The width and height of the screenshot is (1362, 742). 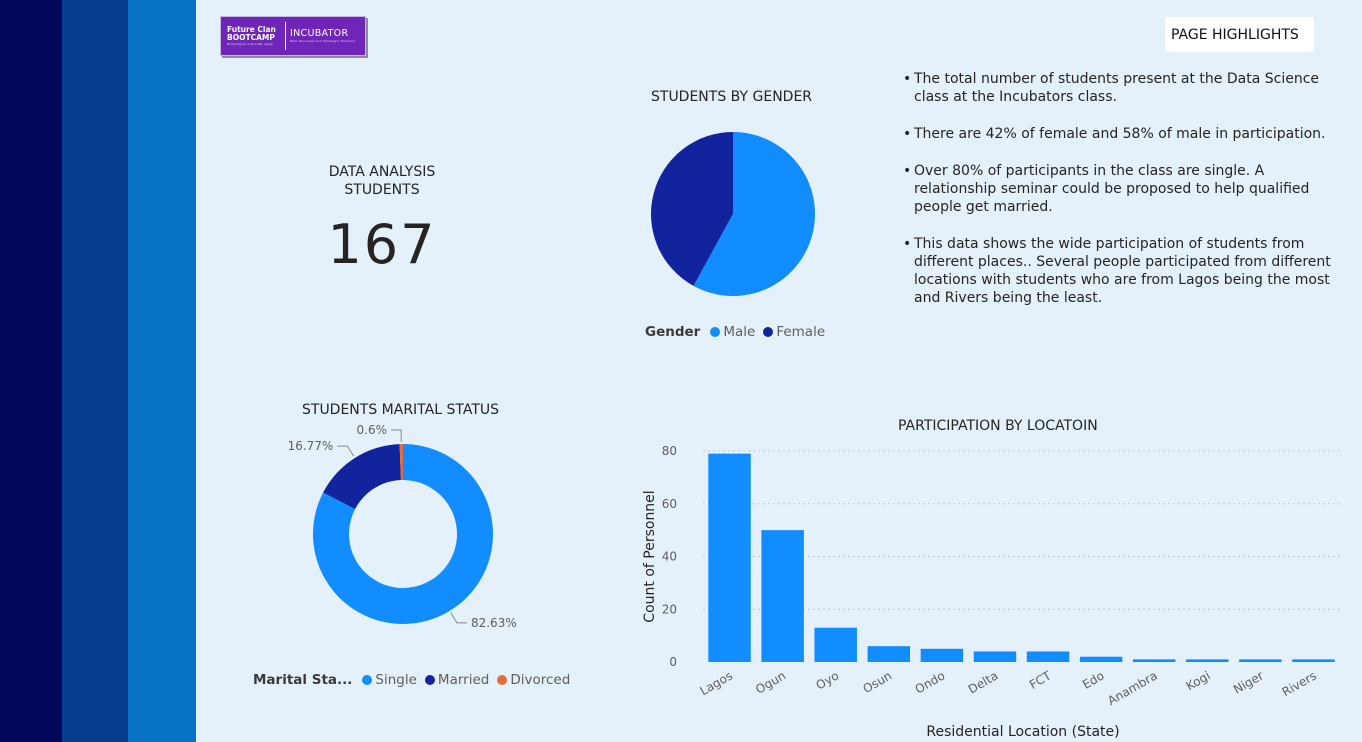 I want to click on divorced-dot-icon, so click(x=502, y=680).